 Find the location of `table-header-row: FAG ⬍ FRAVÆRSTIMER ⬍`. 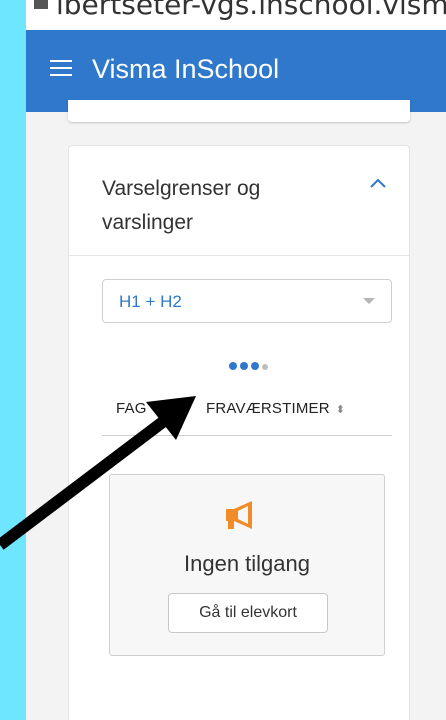

table-header-row: FAG ⬍ FRAVÆRSTIMER ⬍ is located at coordinates (247, 411).